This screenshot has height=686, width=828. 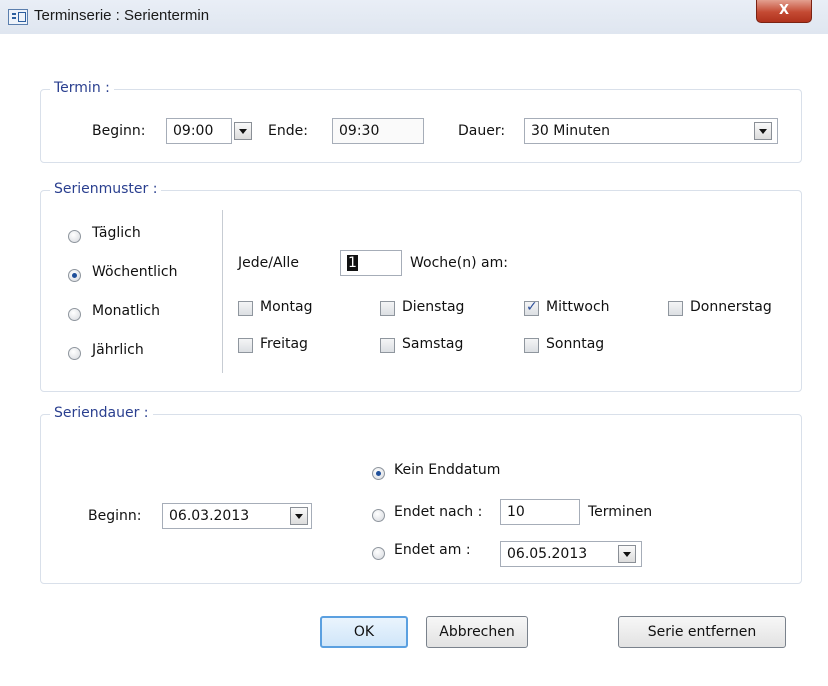 What do you see at coordinates (74, 275) in the screenshot?
I see `radio-woechentlich` at bounding box center [74, 275].